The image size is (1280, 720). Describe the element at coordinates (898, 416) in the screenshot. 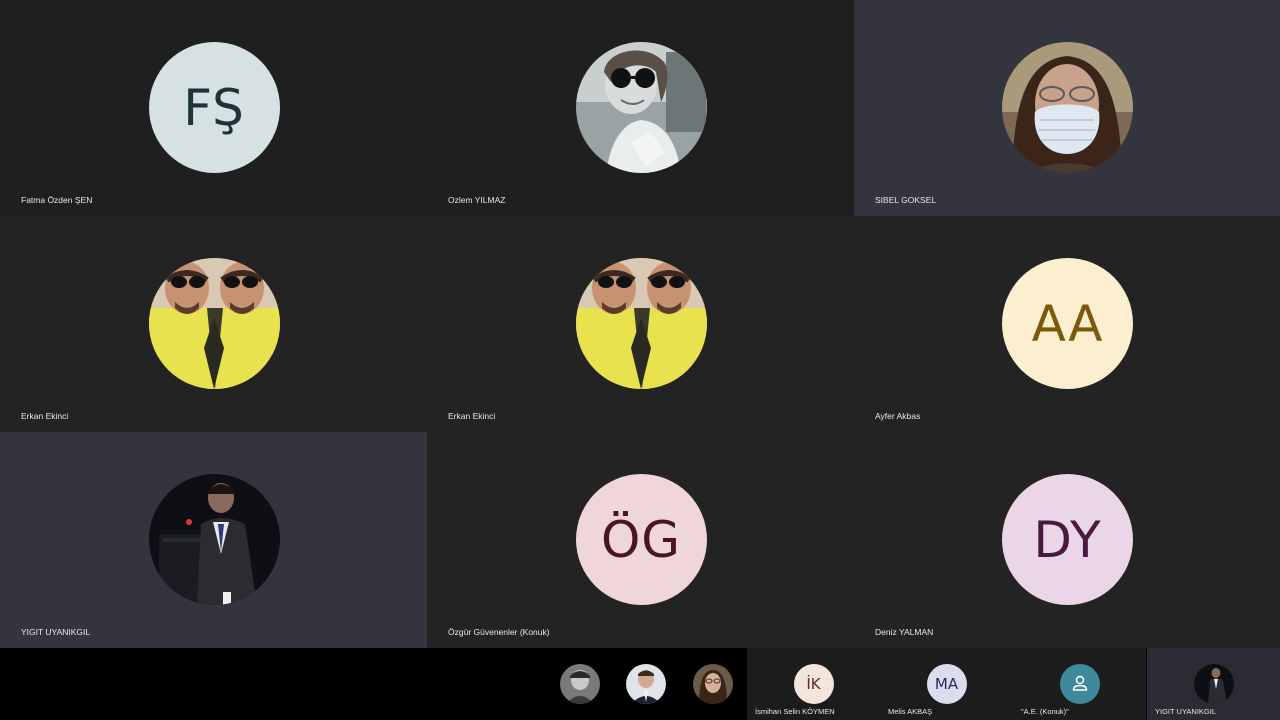

I see `participant-name: Ayfer Akbas` at that location.